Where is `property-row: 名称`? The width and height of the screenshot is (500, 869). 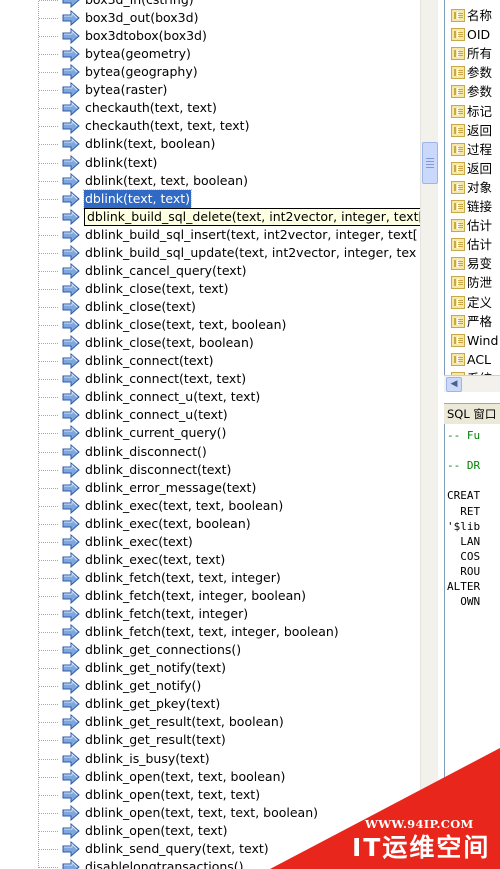 property-row: 名称 is located at coordinates (472, 15).